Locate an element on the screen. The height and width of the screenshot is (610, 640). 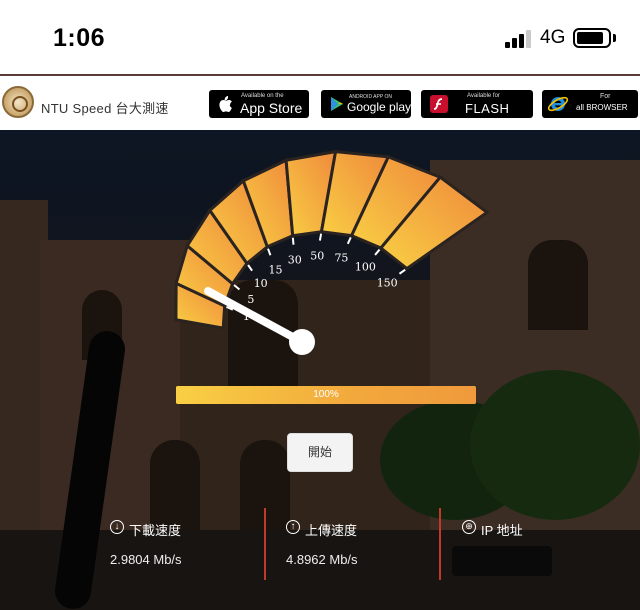
site-title: NTU Speed 台大測速 is located at coordinates (105, 107).